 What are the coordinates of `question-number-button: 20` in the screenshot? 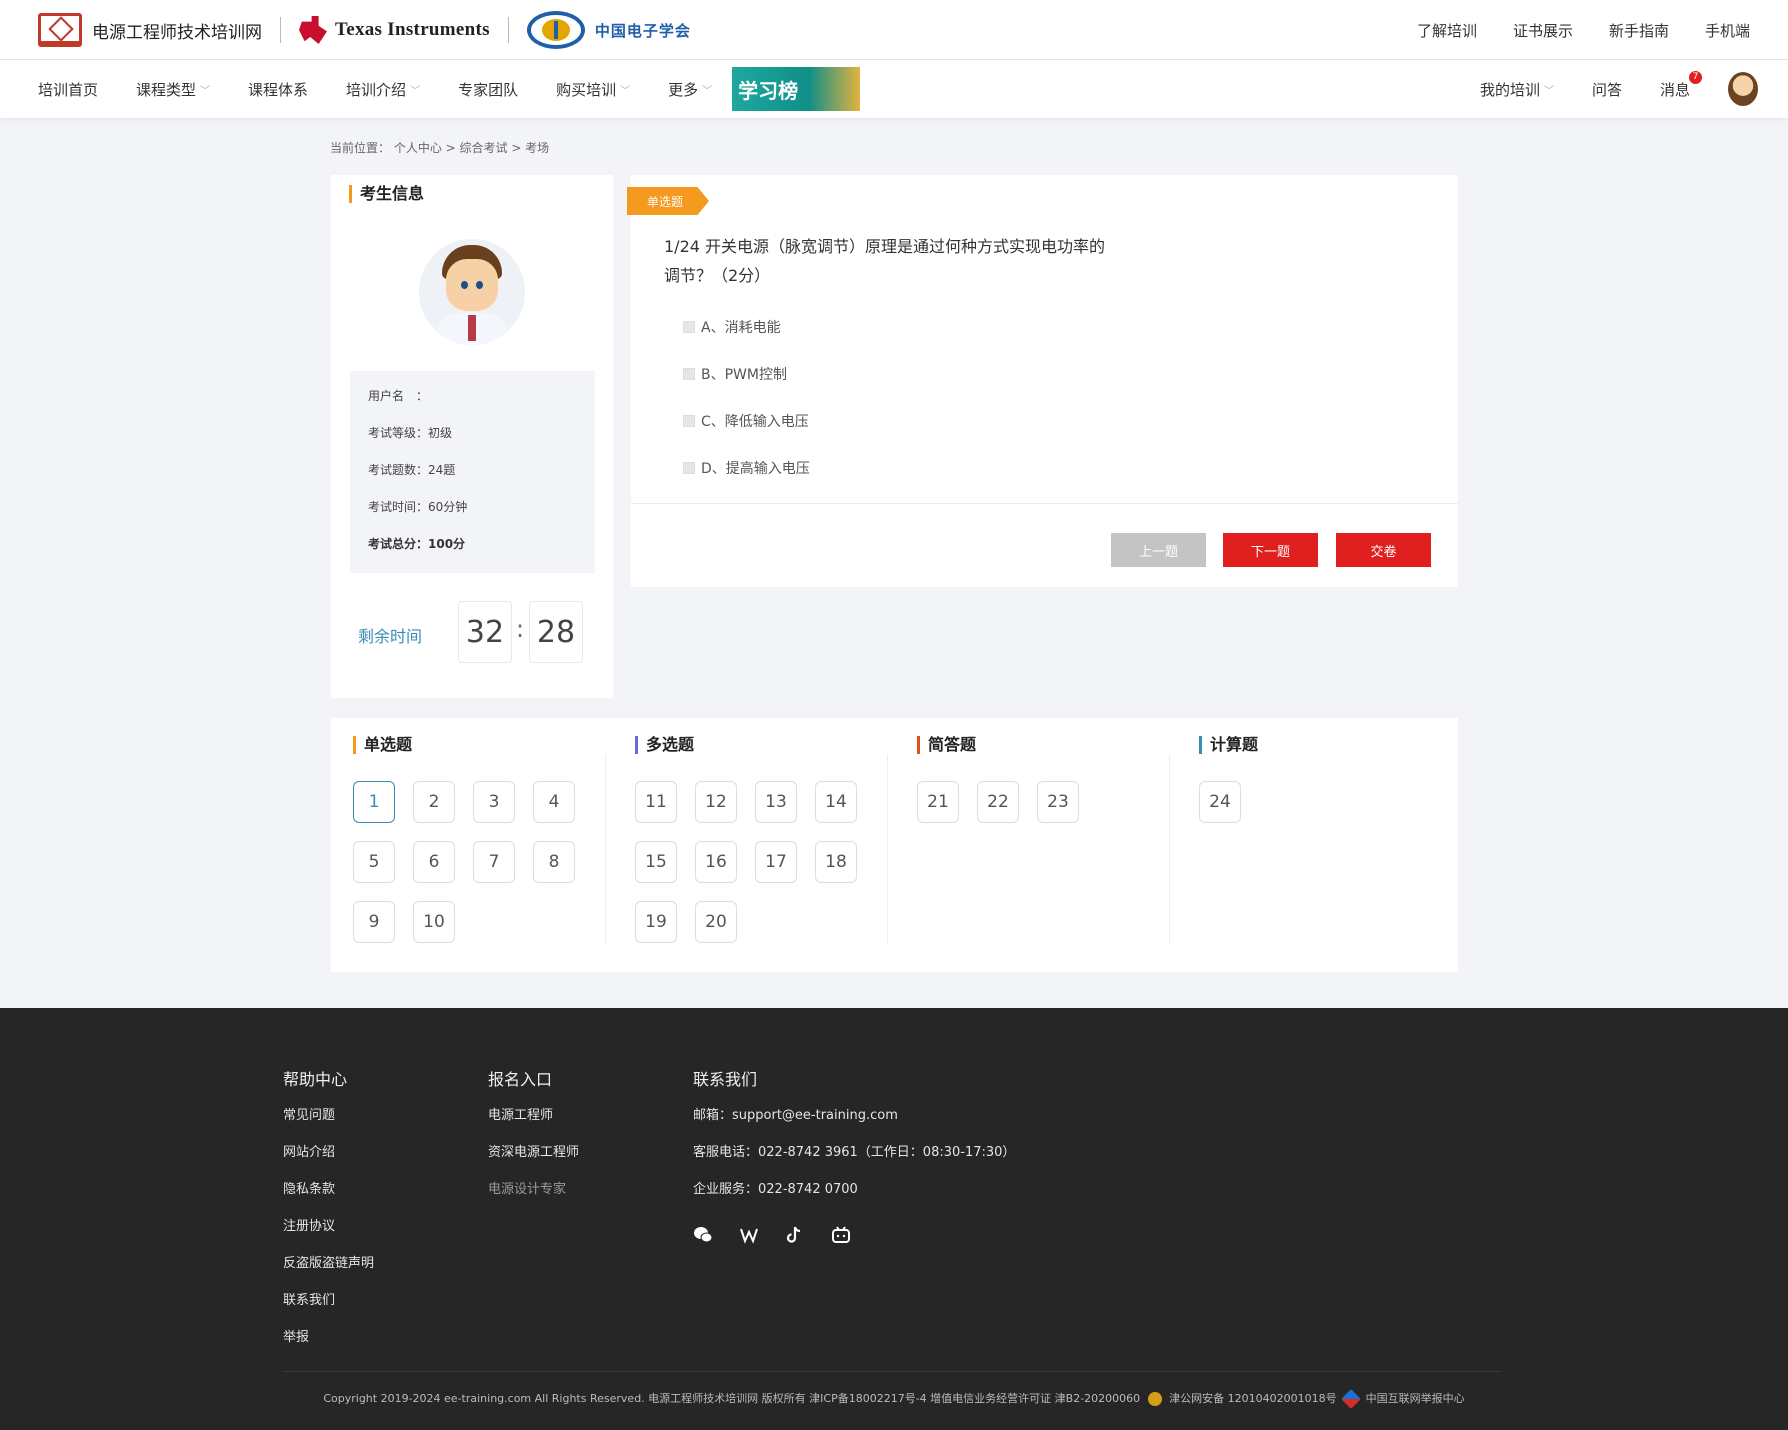 It's located at (716, 922).